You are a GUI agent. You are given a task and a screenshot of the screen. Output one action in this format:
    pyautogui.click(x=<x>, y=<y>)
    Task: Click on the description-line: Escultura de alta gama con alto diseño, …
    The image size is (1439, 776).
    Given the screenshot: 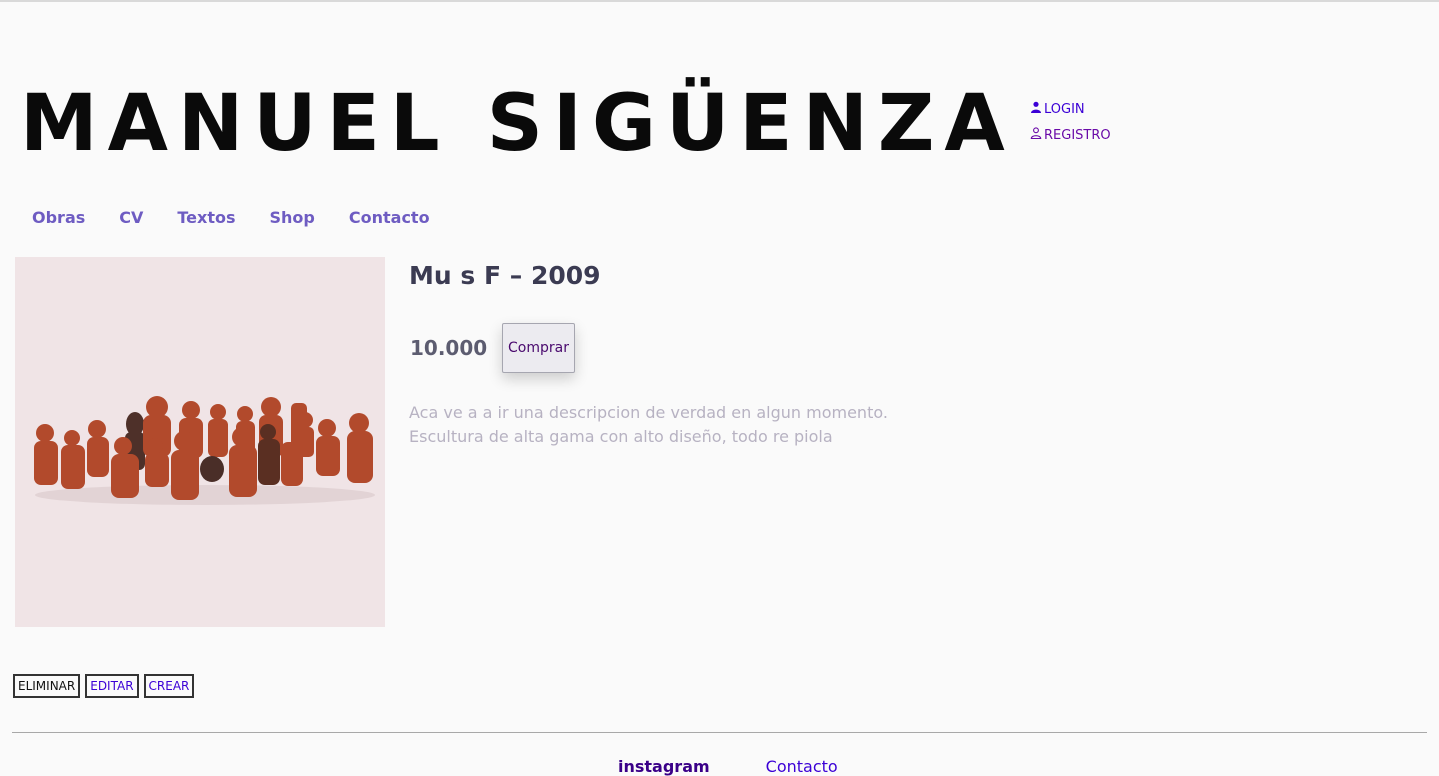 What is the action you would take?
    pyautogui.click(x=621, y=436)
    